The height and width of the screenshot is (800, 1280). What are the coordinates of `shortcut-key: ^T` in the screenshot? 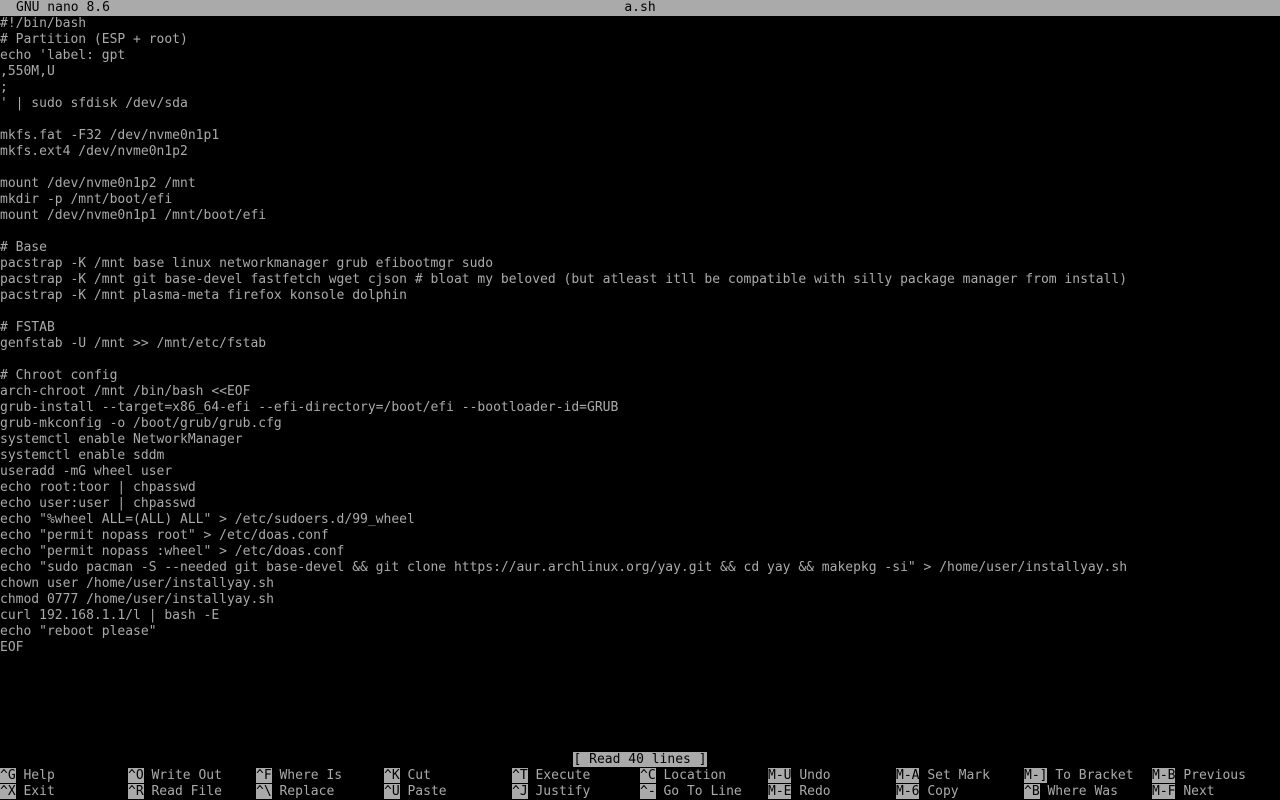 It's located at (520, 775).